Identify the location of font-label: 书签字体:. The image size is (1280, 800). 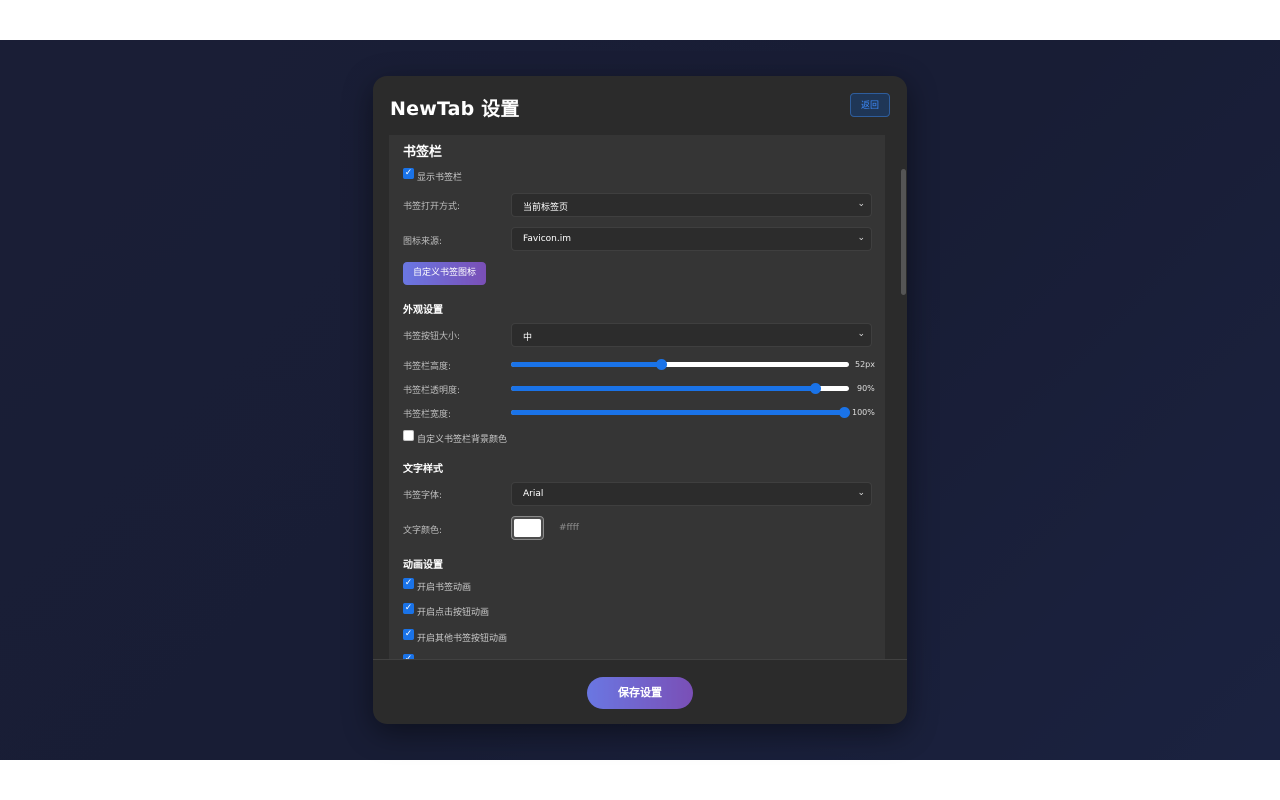
(423, 496).